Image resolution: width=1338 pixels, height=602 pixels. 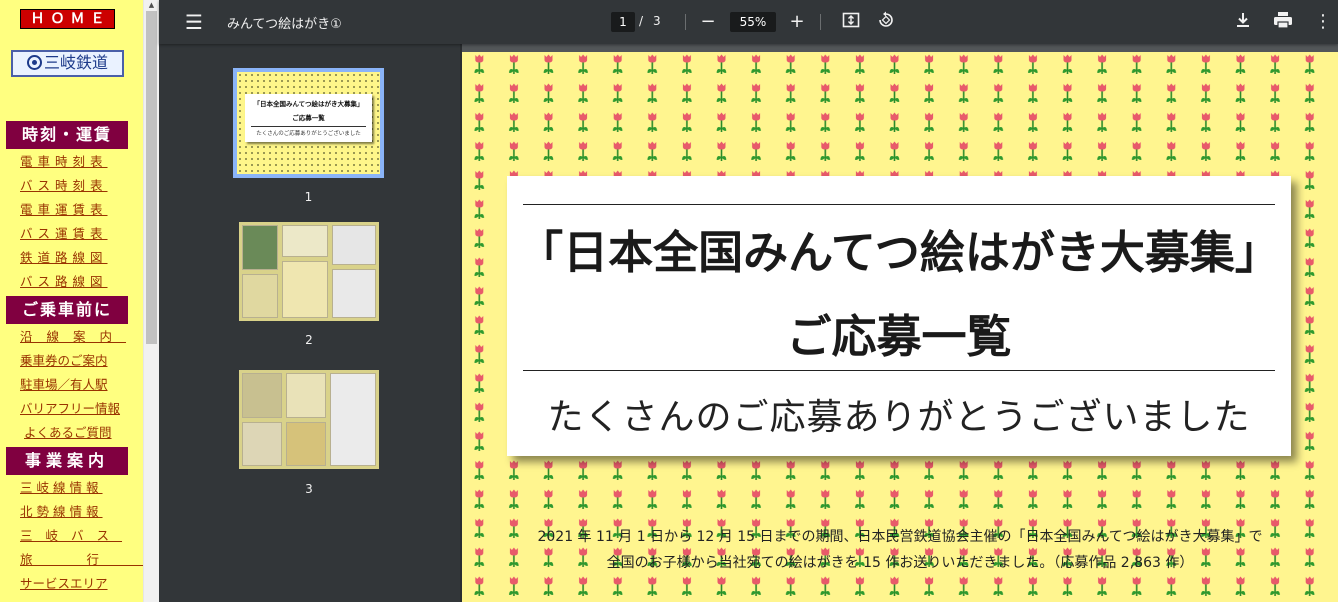 What do you see at coordinates (1283, 22) in the screenshot?
I see `print-icon` at bounding box center [1283, 22].